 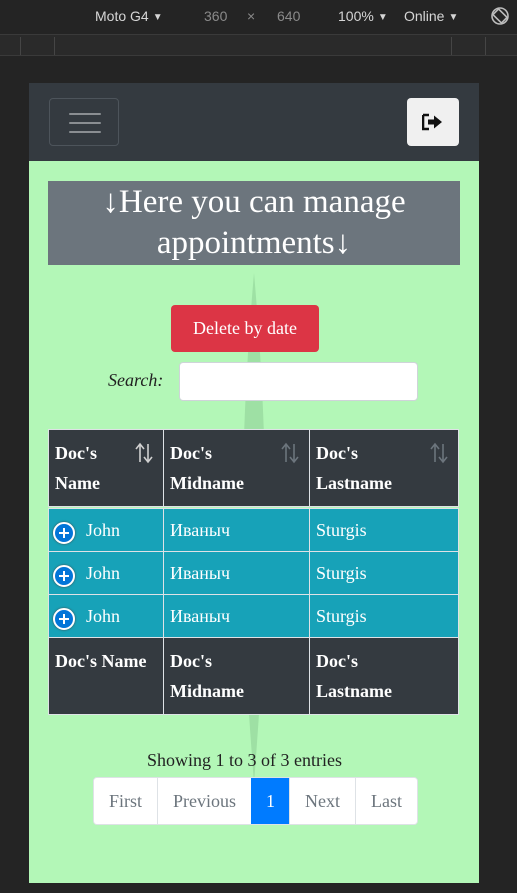 I want to click on zoom-value: 100%, so click(x=356, y=16).